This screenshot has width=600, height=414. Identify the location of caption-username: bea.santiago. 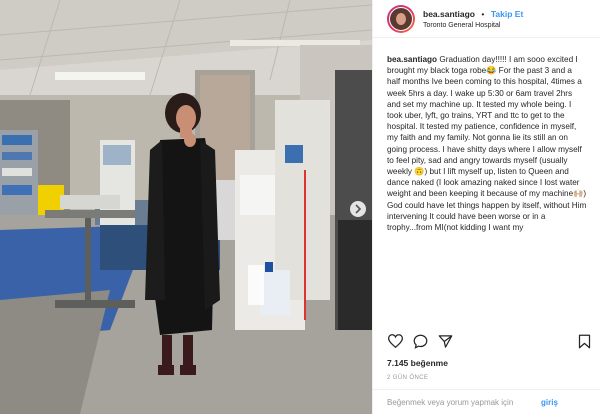
(412, 59).